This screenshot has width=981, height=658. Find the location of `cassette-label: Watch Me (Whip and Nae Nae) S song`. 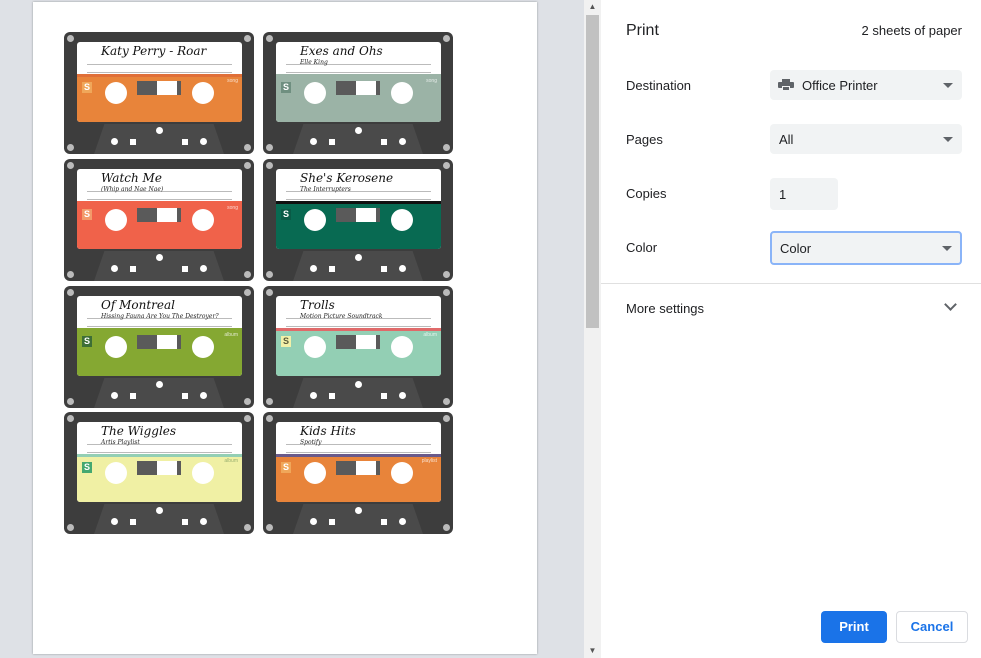

cassette-label: Watch Me (Whip and Nae Nae) S song is located at coordinates (159, 209).